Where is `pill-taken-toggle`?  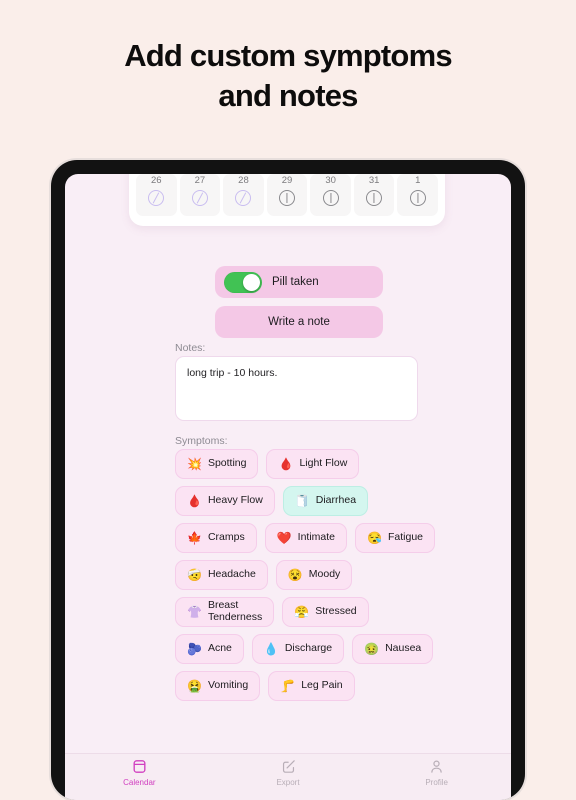 pill-taken-toggle is located at coordinates (243, 282).